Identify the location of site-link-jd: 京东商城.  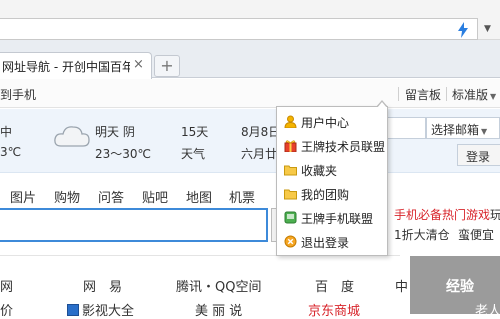
(334, 309).